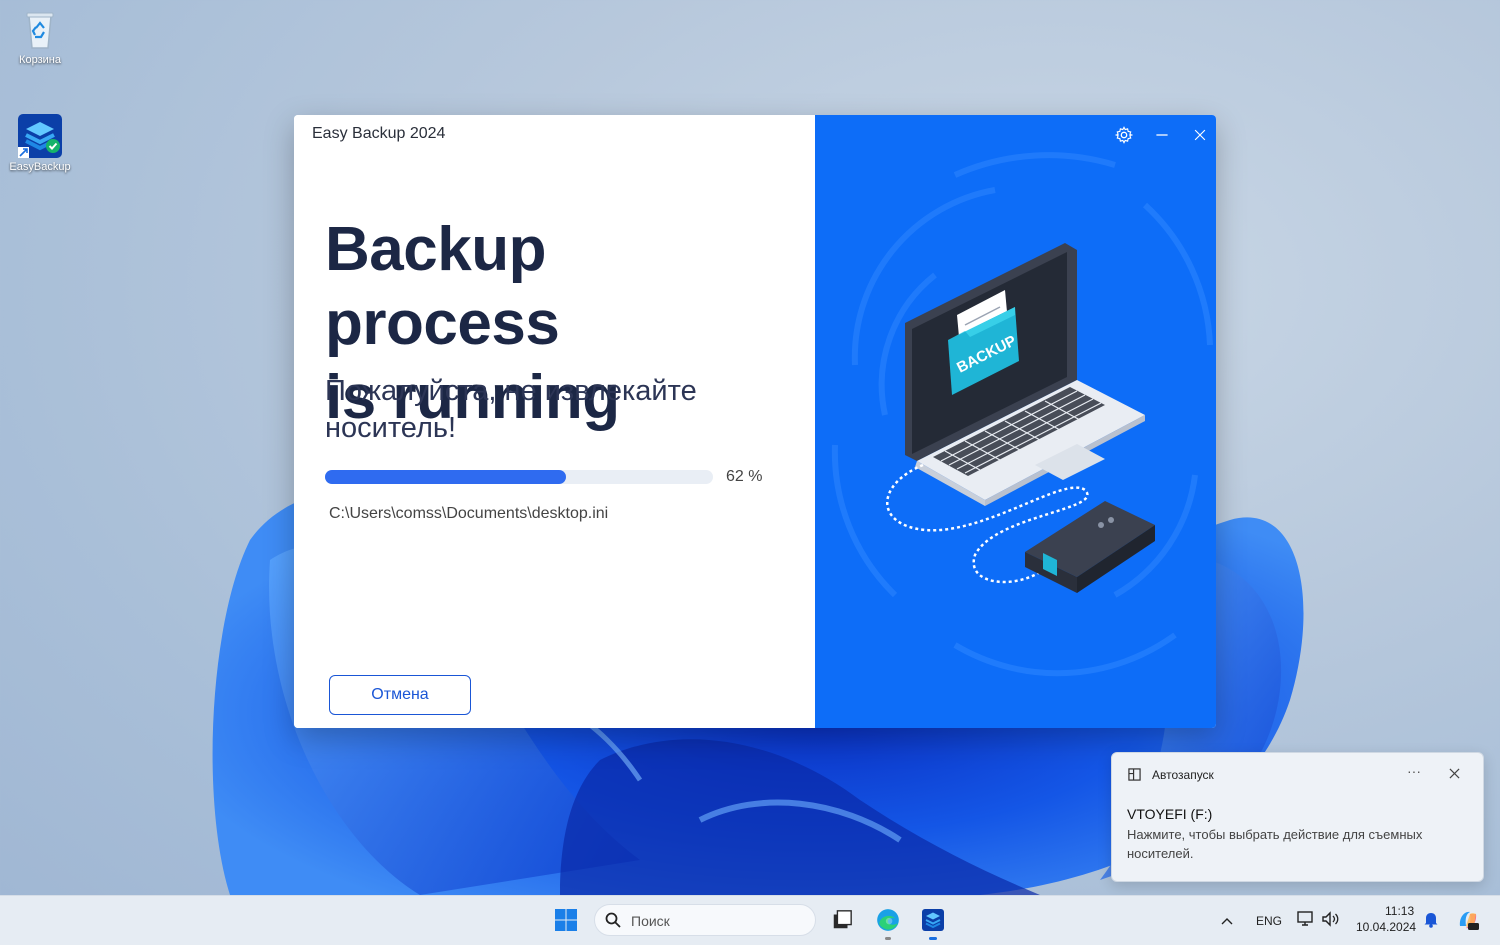 The image size is (1500, 945). I want to click on notification-bell-icon, so click(1431, 921).